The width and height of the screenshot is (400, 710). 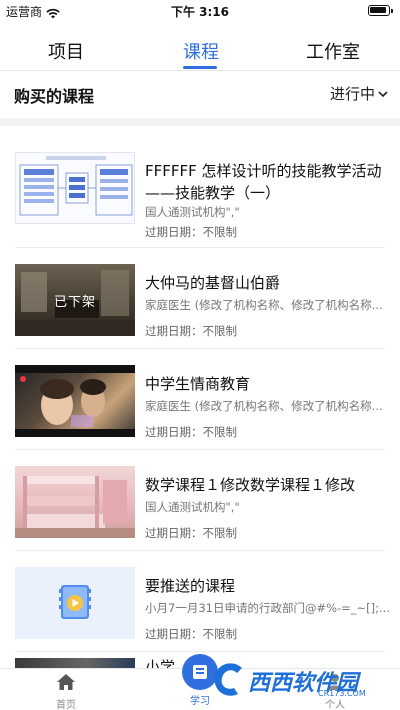 I want to click on diagram-thumbnail-icon, so click(x=76, y=186).